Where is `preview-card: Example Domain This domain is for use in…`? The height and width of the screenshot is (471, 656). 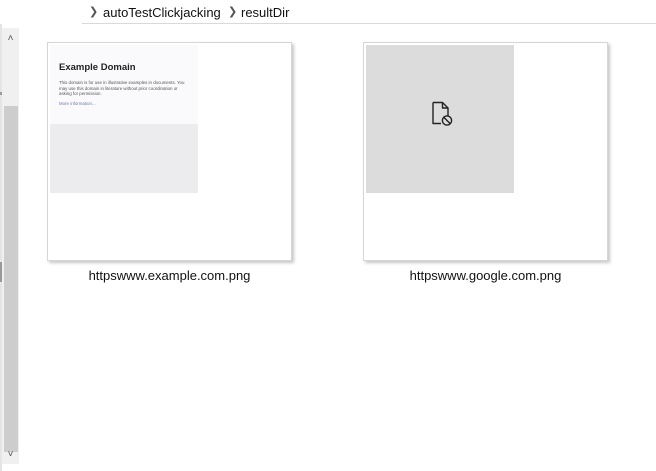
preview-card: Example Domain This domain is for use in… is located at coordinates (124, 84).